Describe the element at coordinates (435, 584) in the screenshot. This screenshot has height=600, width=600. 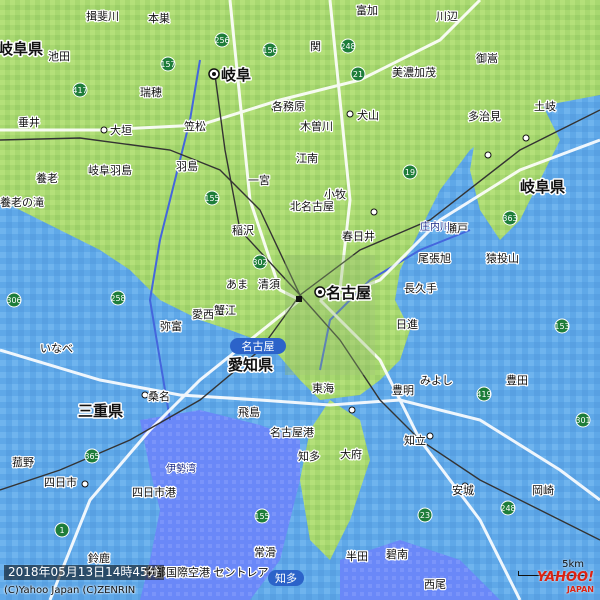
I see `label-nishio: 西尾` at that location.